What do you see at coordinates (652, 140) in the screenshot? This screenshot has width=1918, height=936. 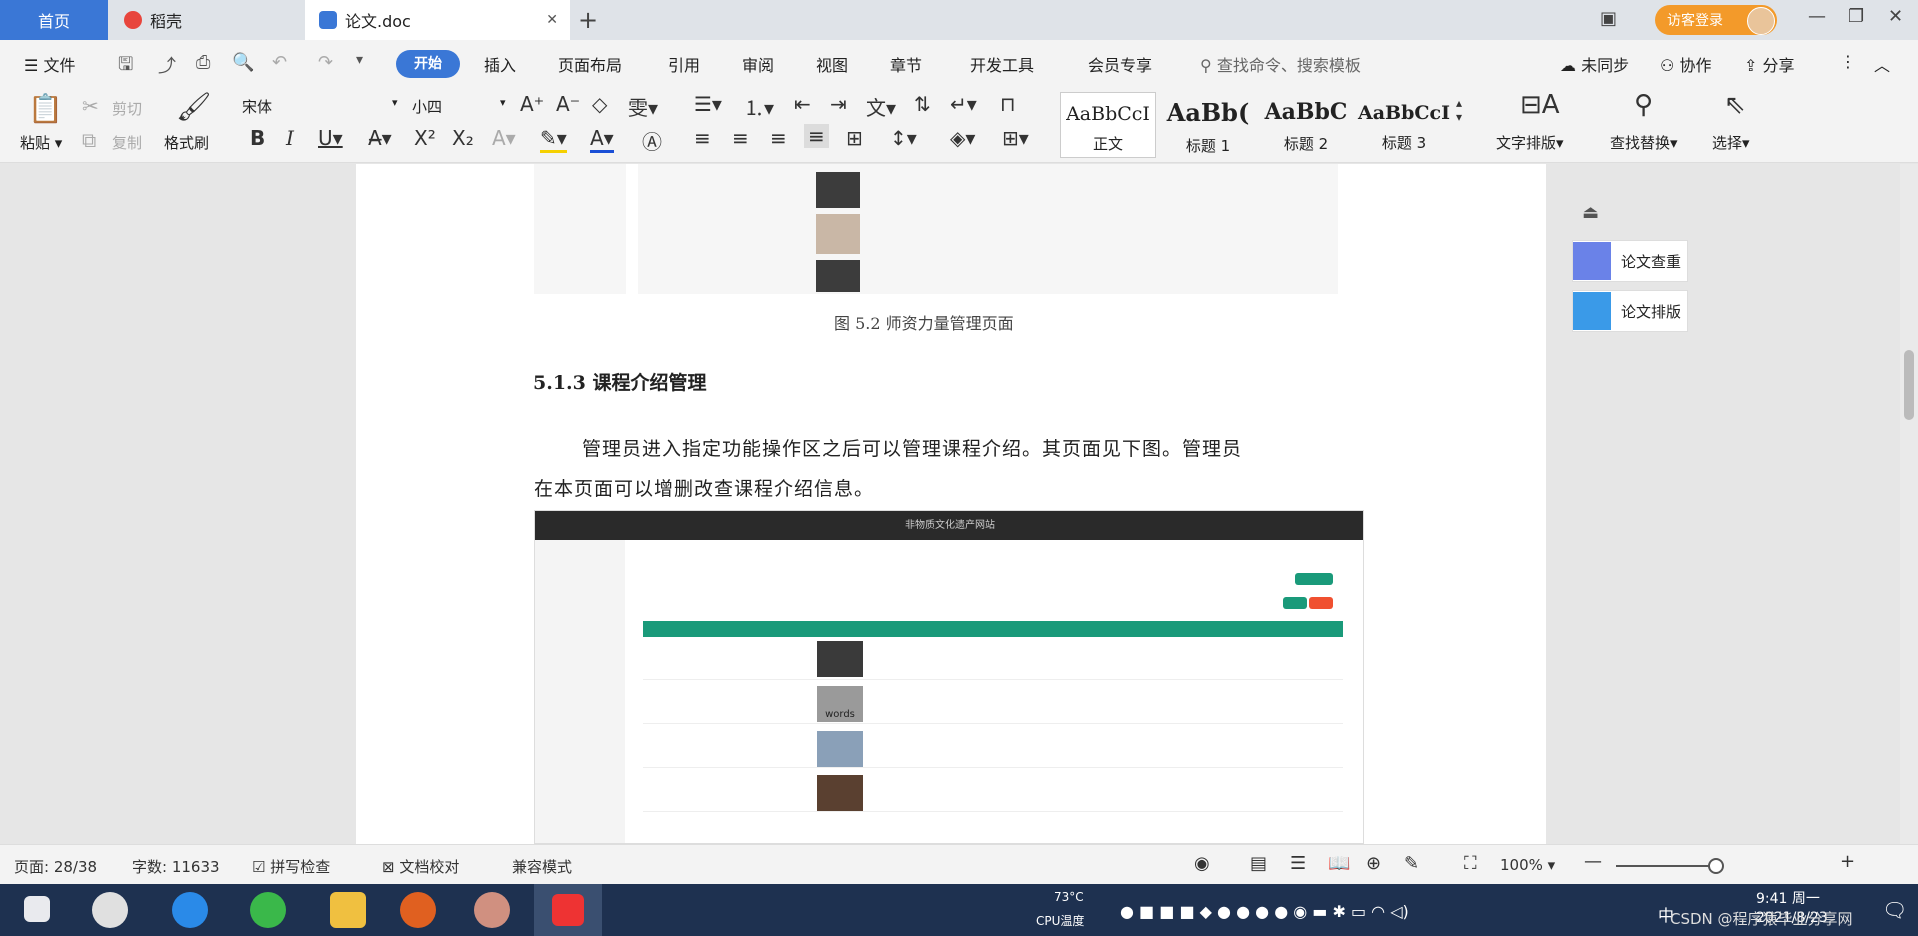 I see `char-border-icon: Ⓐ` at bounding box center [652, 140].